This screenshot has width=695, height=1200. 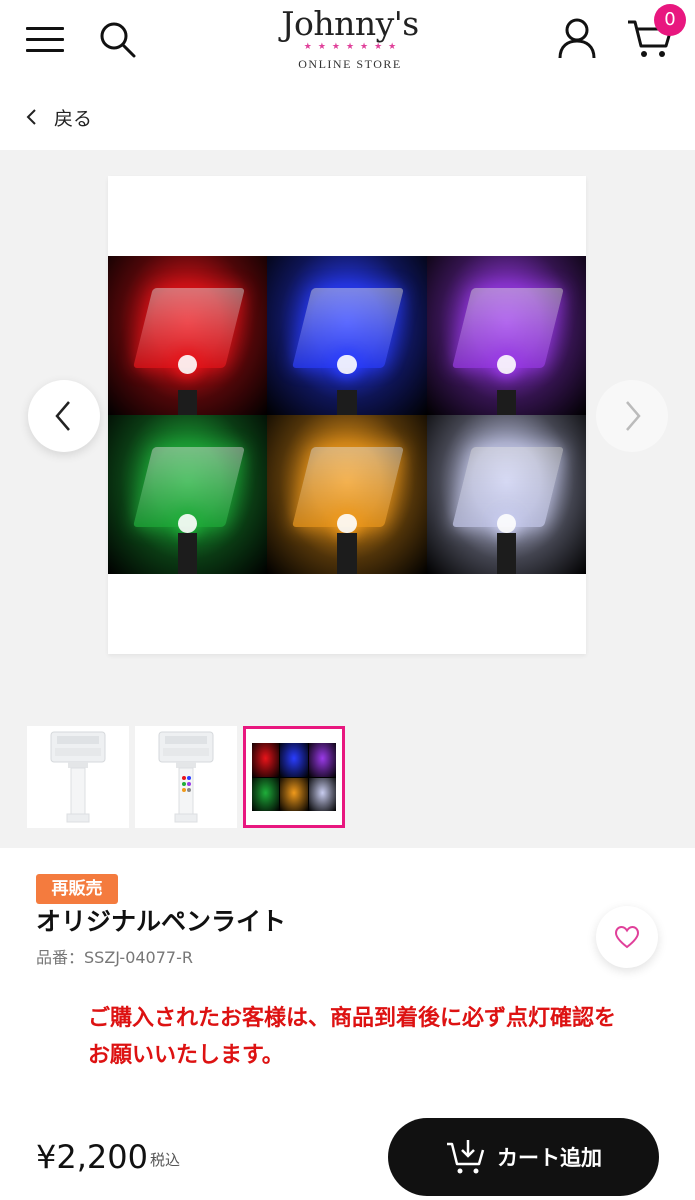 I want to click on logo-wordmark: Johnny's, so click(x=350, y=23).